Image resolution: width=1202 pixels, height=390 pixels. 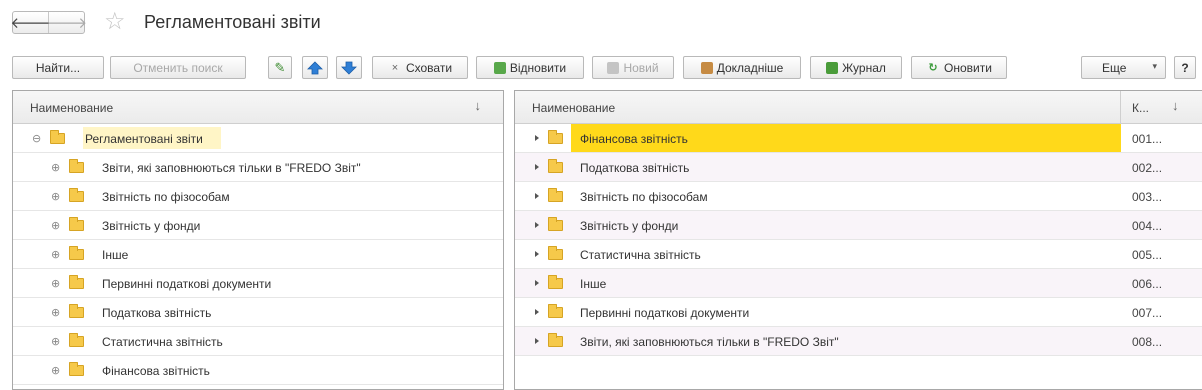 What do you see at coordinates (858, 107) in the screenshot?
I see `list-header: Наименование К... ↓` at bounding box center [858, 107].